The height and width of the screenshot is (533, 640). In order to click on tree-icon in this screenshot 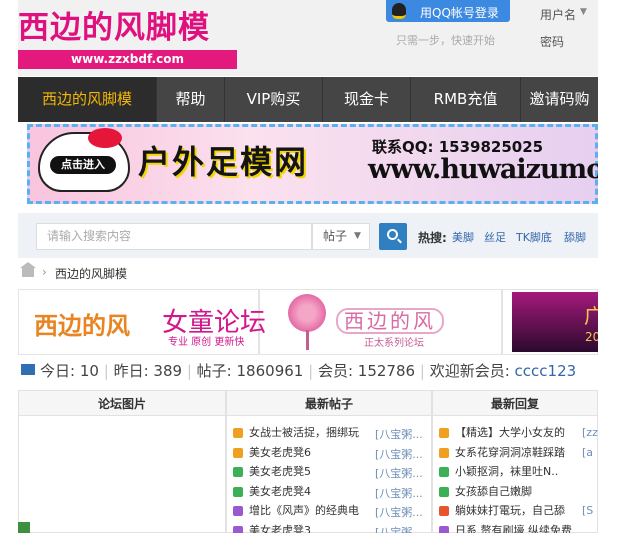, I will do `click(307, 313)`.